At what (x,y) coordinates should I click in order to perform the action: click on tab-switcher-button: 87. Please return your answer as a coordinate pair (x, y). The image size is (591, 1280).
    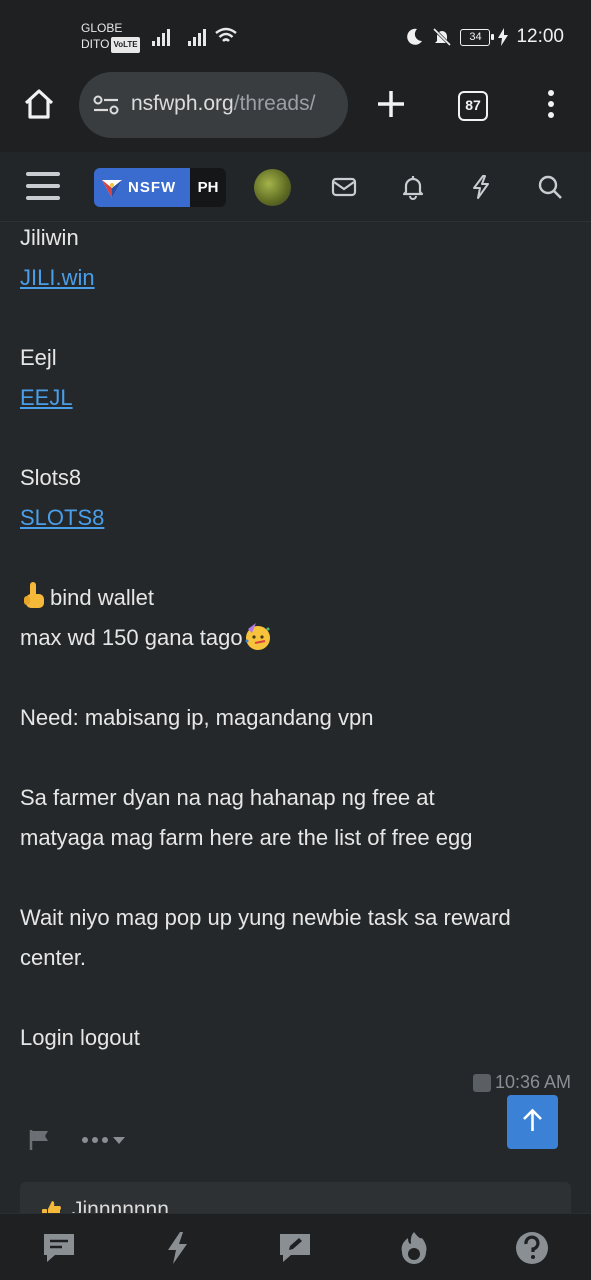
    Looking at the image, I should click on (473, 106).